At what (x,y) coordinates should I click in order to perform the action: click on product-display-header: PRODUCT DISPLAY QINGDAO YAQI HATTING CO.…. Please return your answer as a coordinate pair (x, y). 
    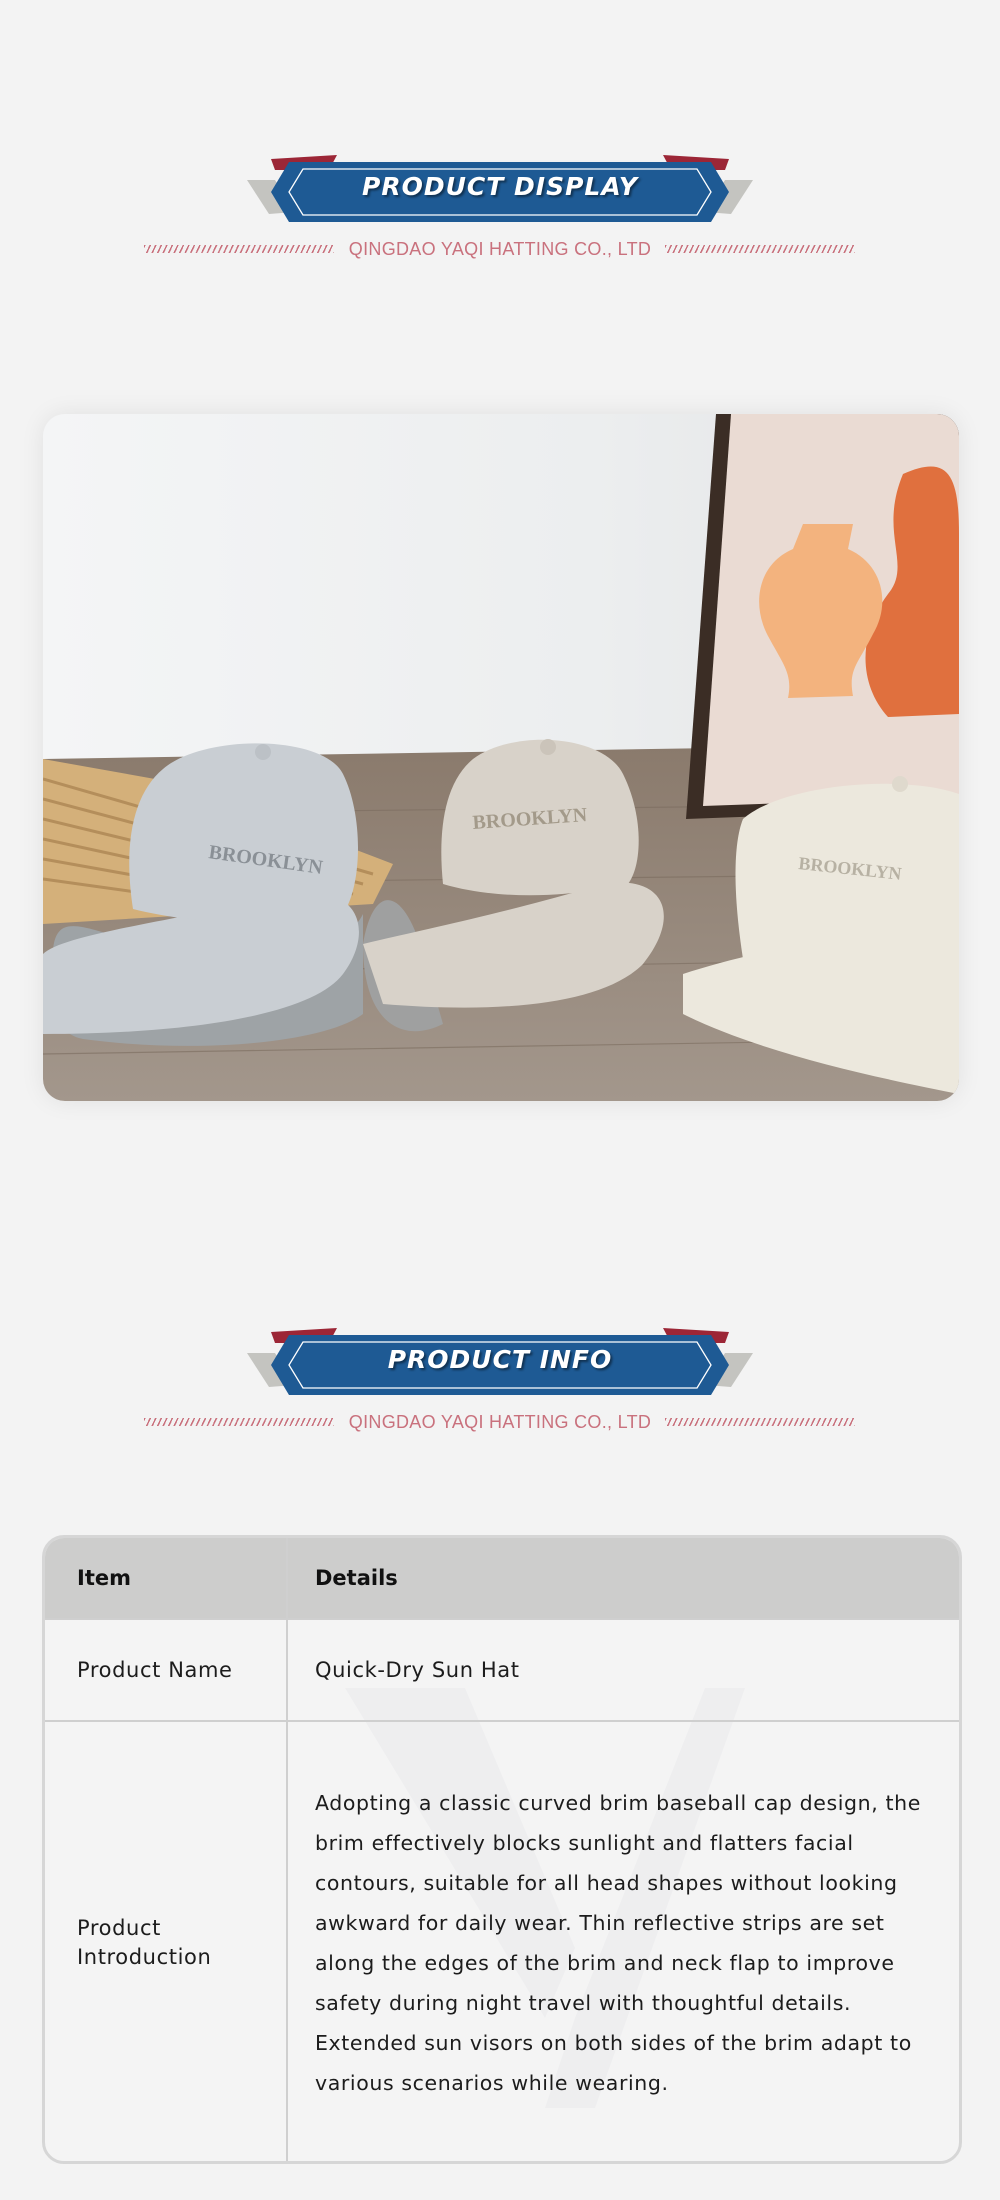
    Looking at the image, I should click on (500, 222).